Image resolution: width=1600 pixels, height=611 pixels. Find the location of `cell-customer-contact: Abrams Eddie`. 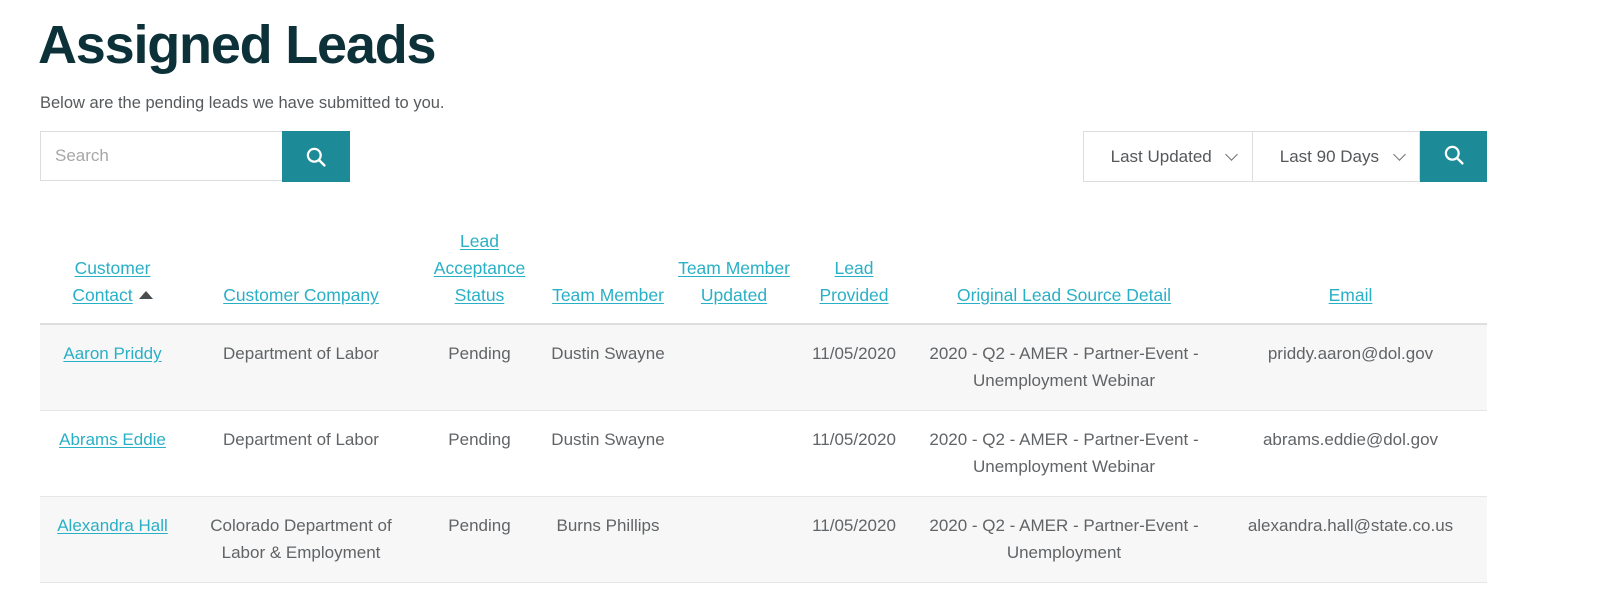

cell-customer-contact: Abrams Eddie is located at coordinates (112, 453).